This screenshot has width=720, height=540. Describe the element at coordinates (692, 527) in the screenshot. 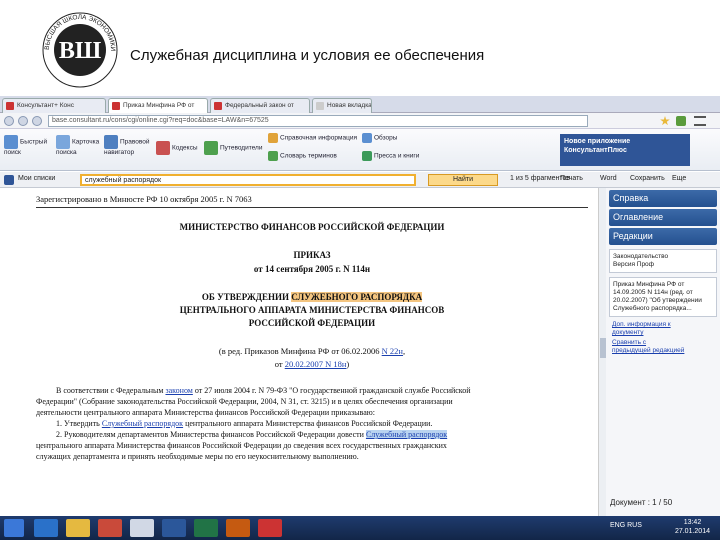

I see `system-clock: 13:42 27.01.2014` at that location.